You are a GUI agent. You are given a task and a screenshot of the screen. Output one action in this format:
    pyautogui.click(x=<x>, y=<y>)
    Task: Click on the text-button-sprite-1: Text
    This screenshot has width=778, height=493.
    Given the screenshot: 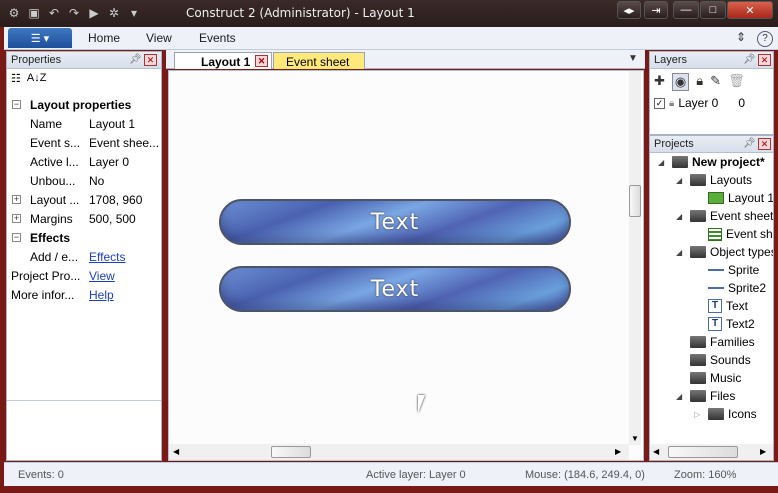 What is the action you would take?
    pyautogui.click(x=395, y=222)
    